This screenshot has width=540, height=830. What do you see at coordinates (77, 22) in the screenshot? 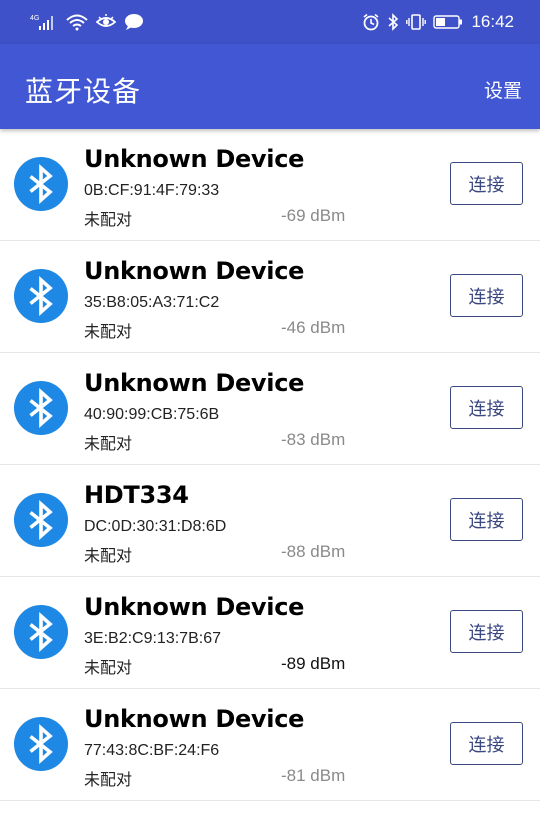
I see `wifi-icon` at bounding box center [77, 22].